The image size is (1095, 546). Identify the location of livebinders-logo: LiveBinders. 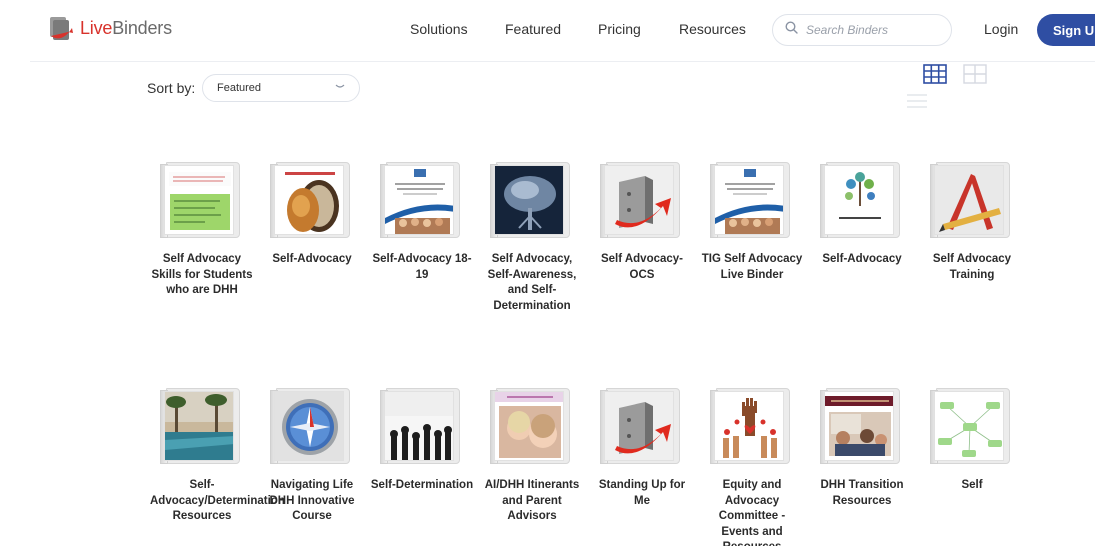
(110, 28).